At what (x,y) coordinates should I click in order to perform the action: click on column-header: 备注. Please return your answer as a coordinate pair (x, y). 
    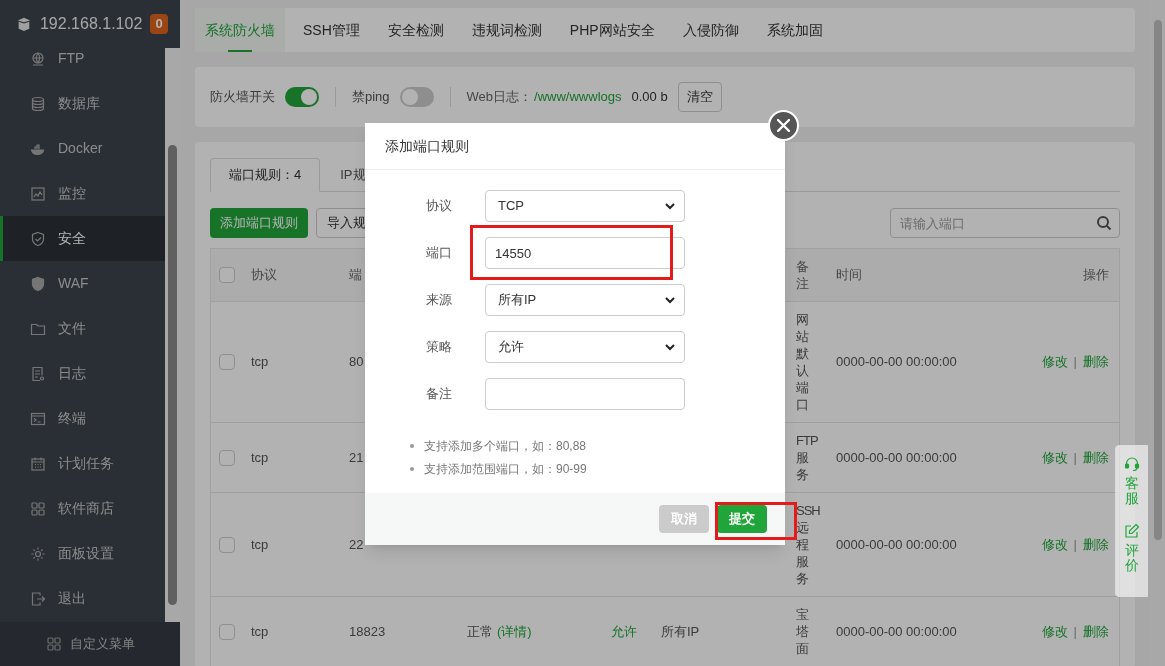
    Looking at the image, I should click on (803, 275).